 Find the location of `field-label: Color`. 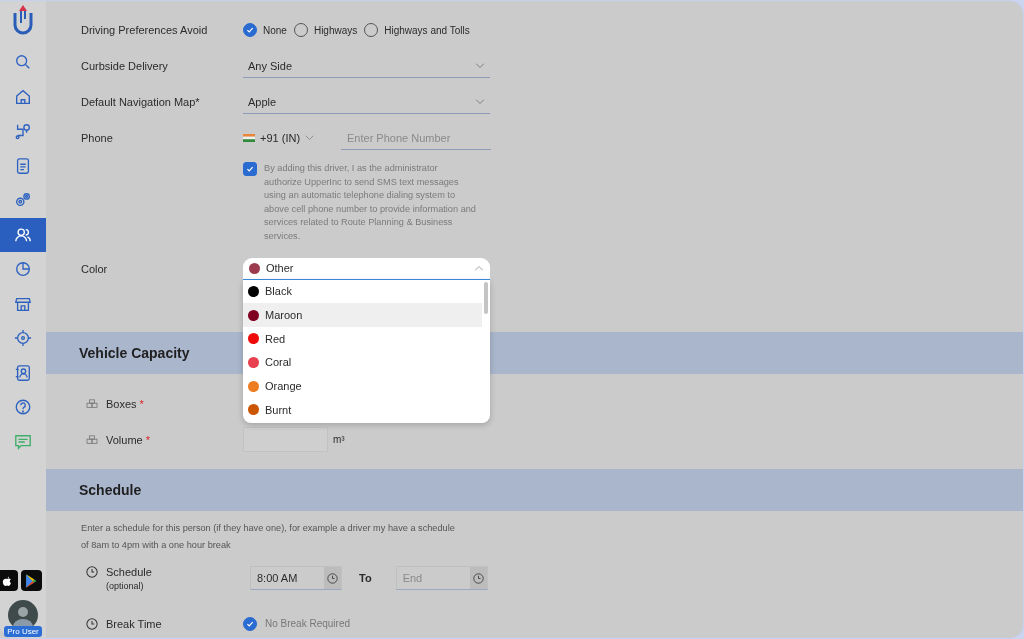

field-label: Color is located at coordinates (95, 268).